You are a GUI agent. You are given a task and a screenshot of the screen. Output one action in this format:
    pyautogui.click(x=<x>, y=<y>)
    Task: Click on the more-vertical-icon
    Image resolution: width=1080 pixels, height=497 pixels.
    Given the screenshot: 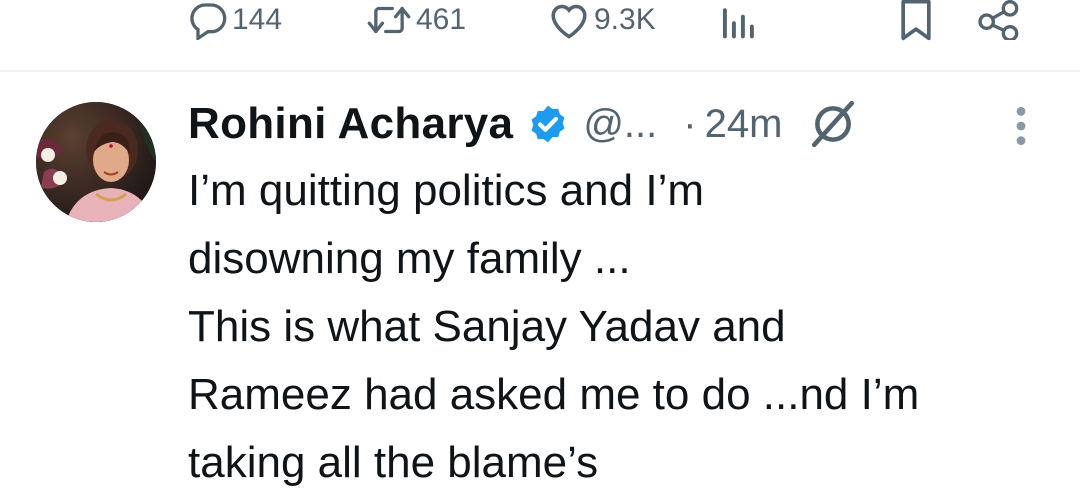 What is the action you would take?
    pyautogui.click(x=1021, y=126)
    